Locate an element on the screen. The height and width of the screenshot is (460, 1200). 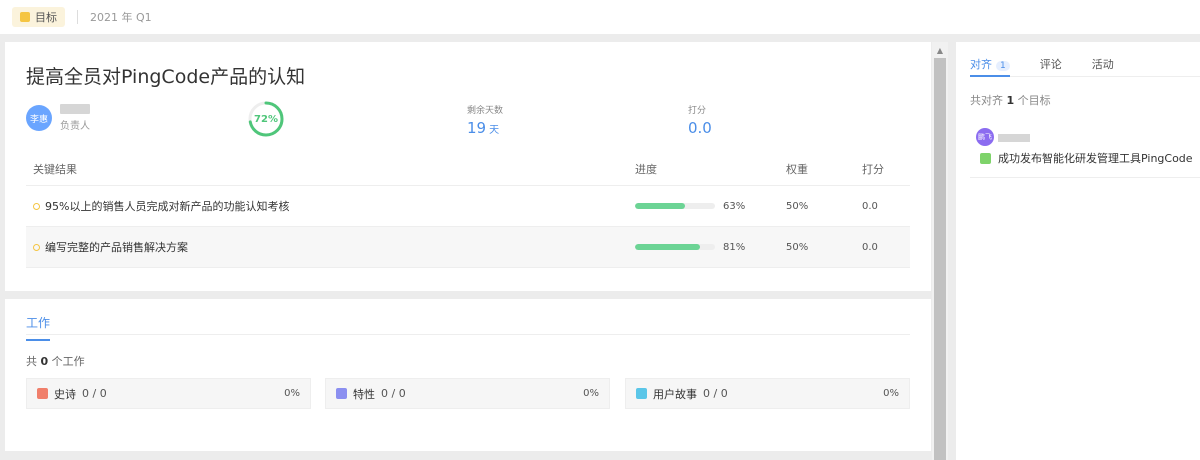
work-type-label: 特性 is located at coordinates (364, 394).